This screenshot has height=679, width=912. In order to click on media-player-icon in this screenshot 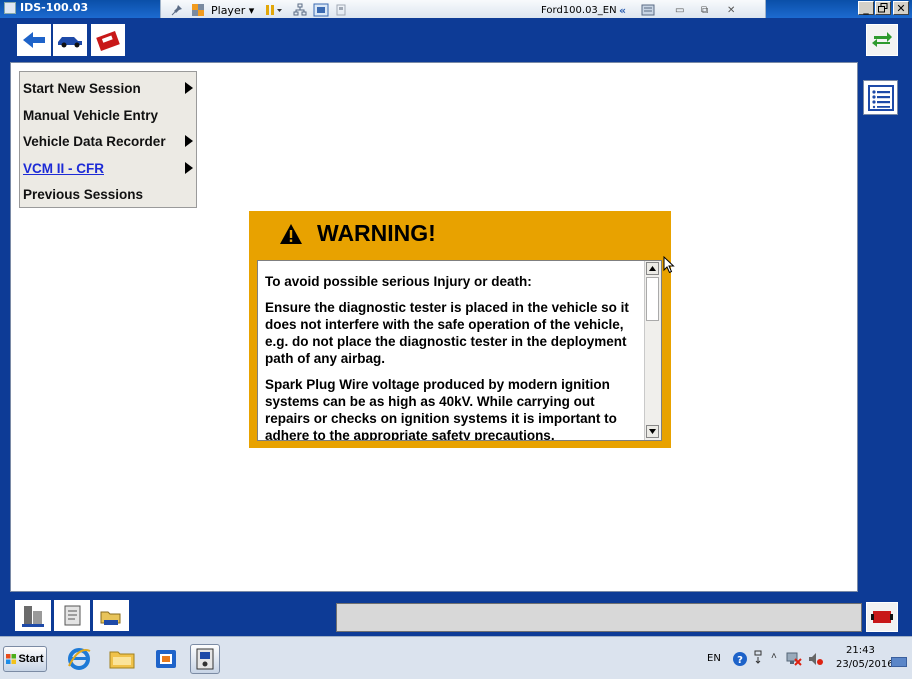, I will do `click(166, 659)`.